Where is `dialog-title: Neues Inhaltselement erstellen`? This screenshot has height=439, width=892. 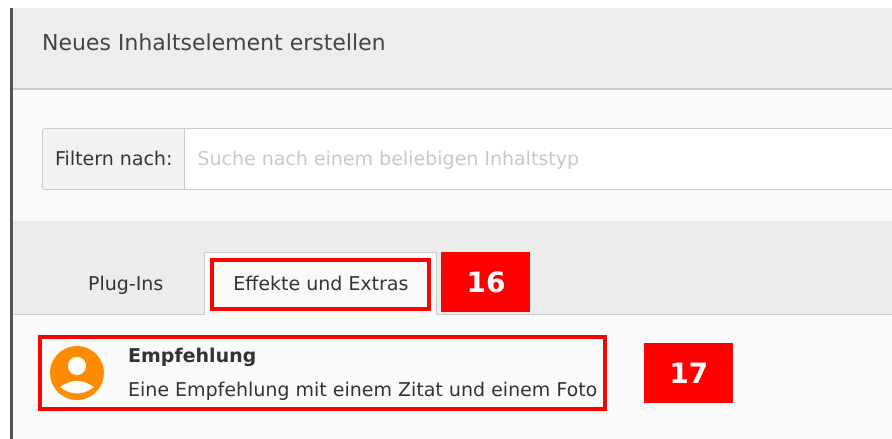 dialog-title: Neues Inhaltselement erstellen is located at coordinates (214, 43).